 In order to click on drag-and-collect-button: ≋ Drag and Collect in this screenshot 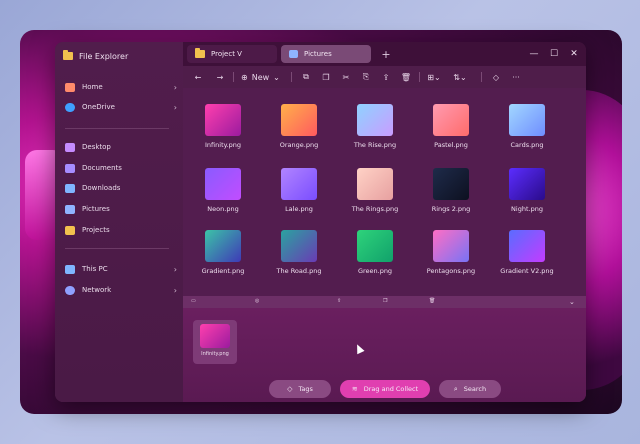, I will do `click(385, 389)`.